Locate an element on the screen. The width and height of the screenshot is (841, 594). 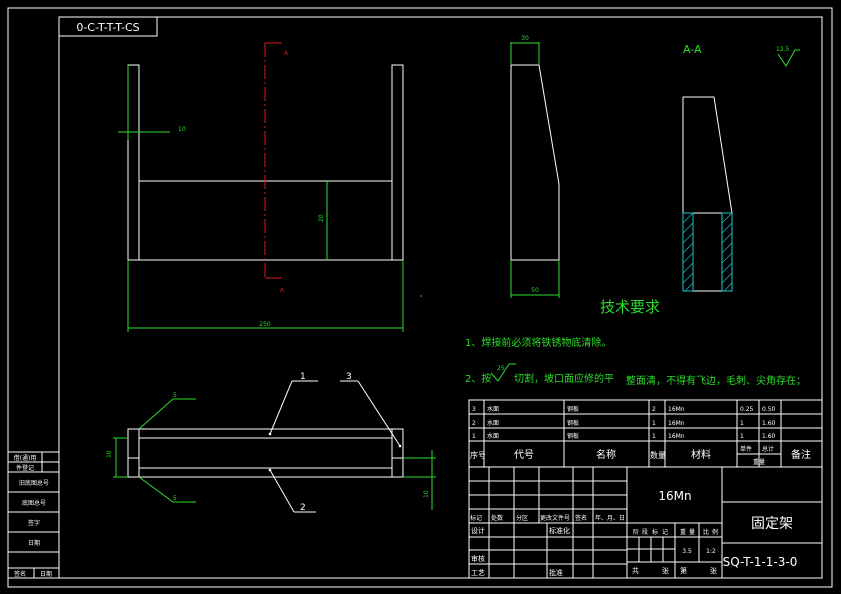
rev-col-5: 签名 is located at coordinates (581, 518).